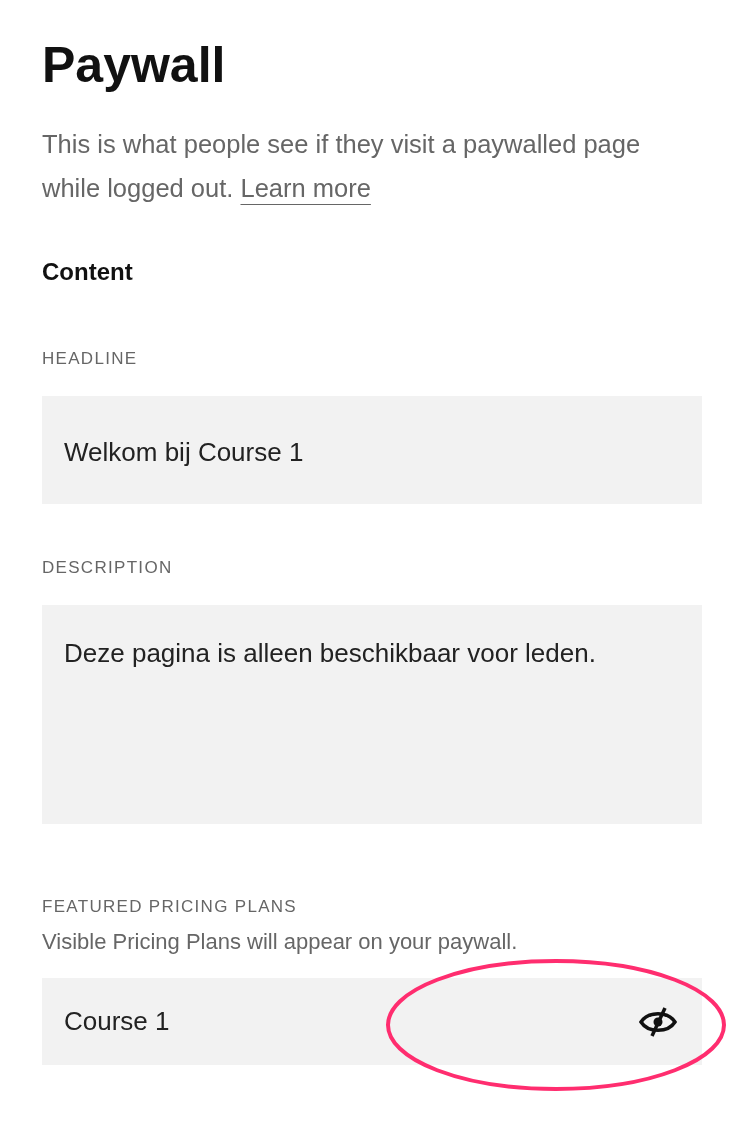  I want to click on learn-more-link: Learn more, so click(305, 188).